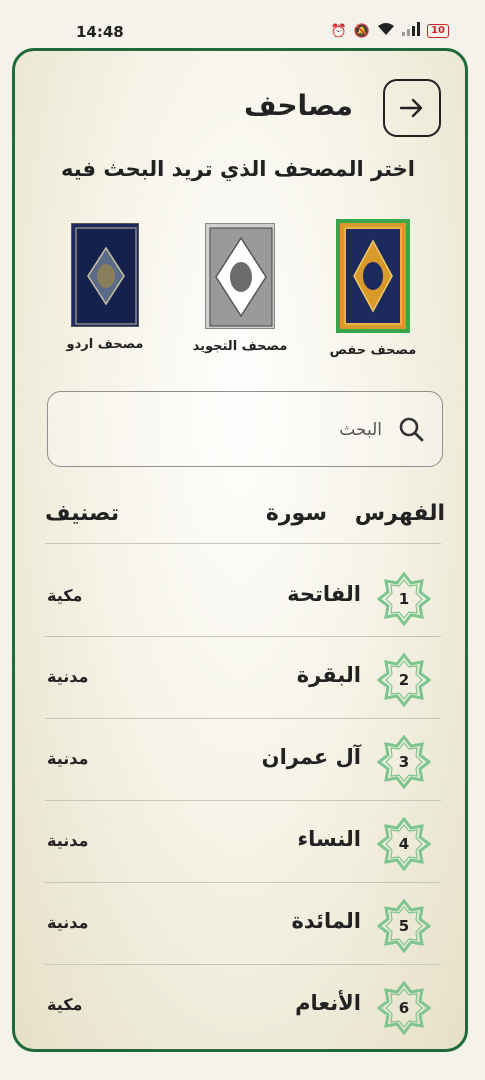 This screenshot has width=485, height=1080. I want to click on surah-name: الأنعام, so click(328, 1003).